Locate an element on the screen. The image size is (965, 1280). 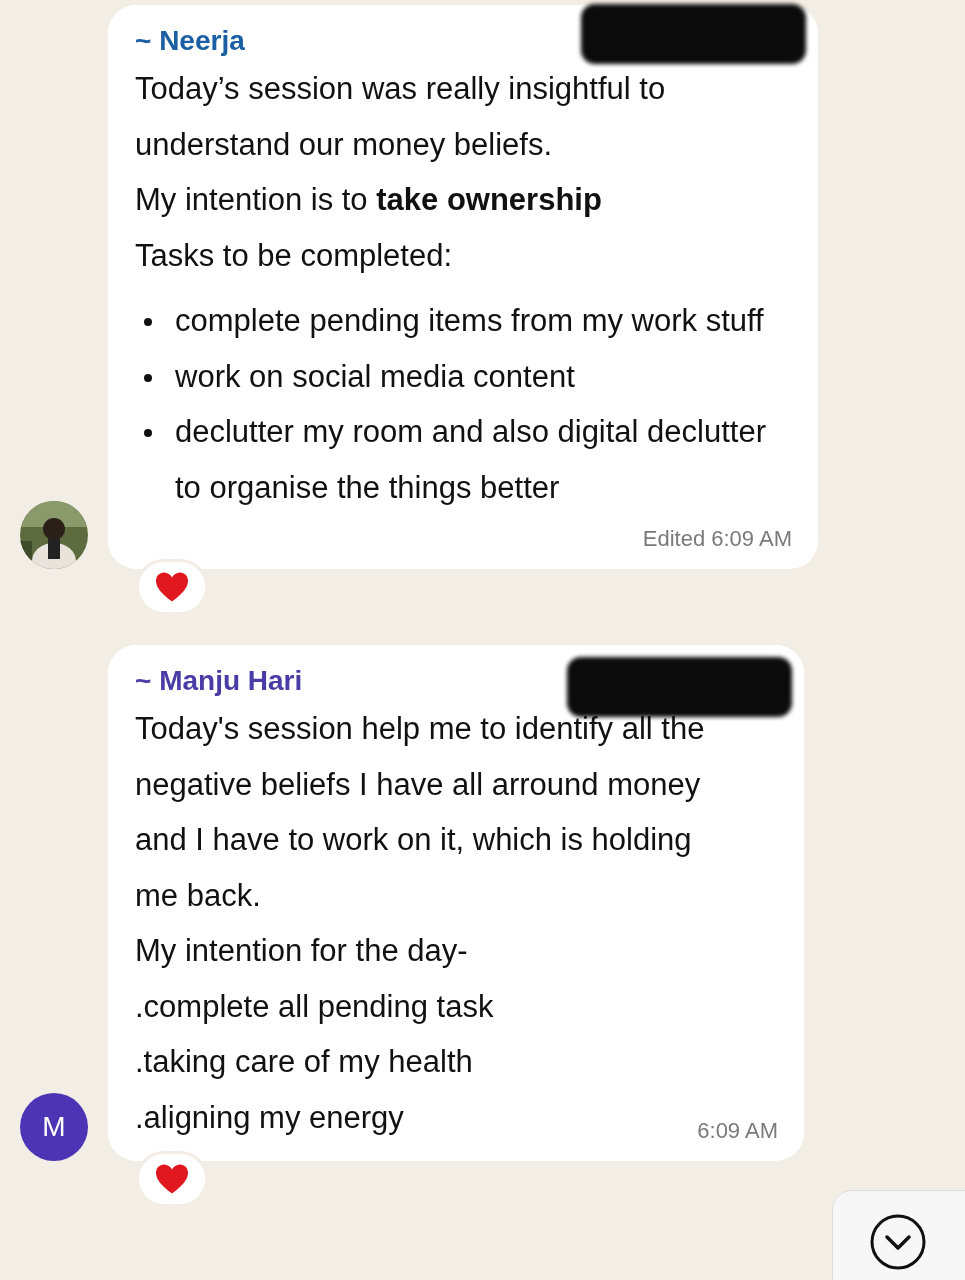
message-text: .aligning my energy is located at coordinates (269, 1117).